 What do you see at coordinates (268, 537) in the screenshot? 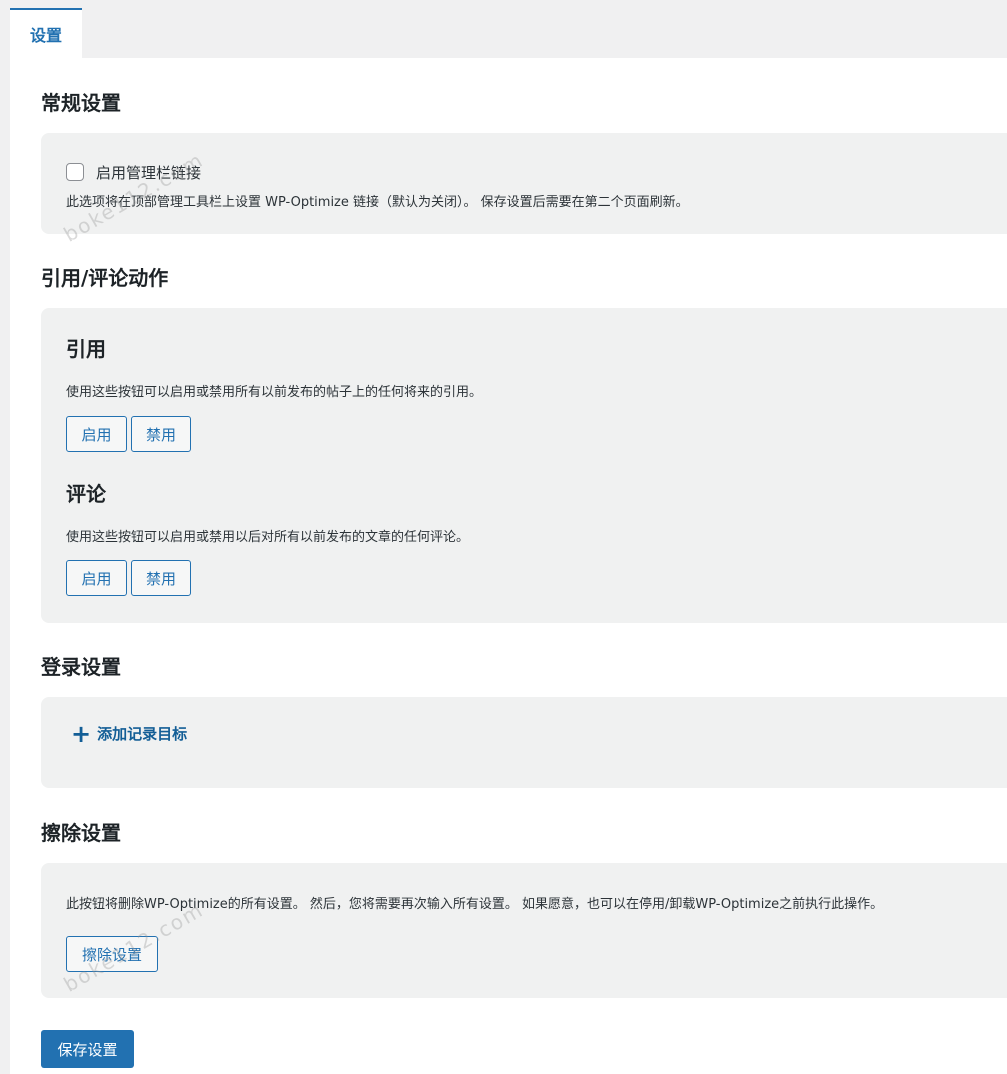
I see `comments-description: 使用这些按钮可以启用或禁用以后对所有以前发布的文章的任何评论。` at bounding box center [268, 537].